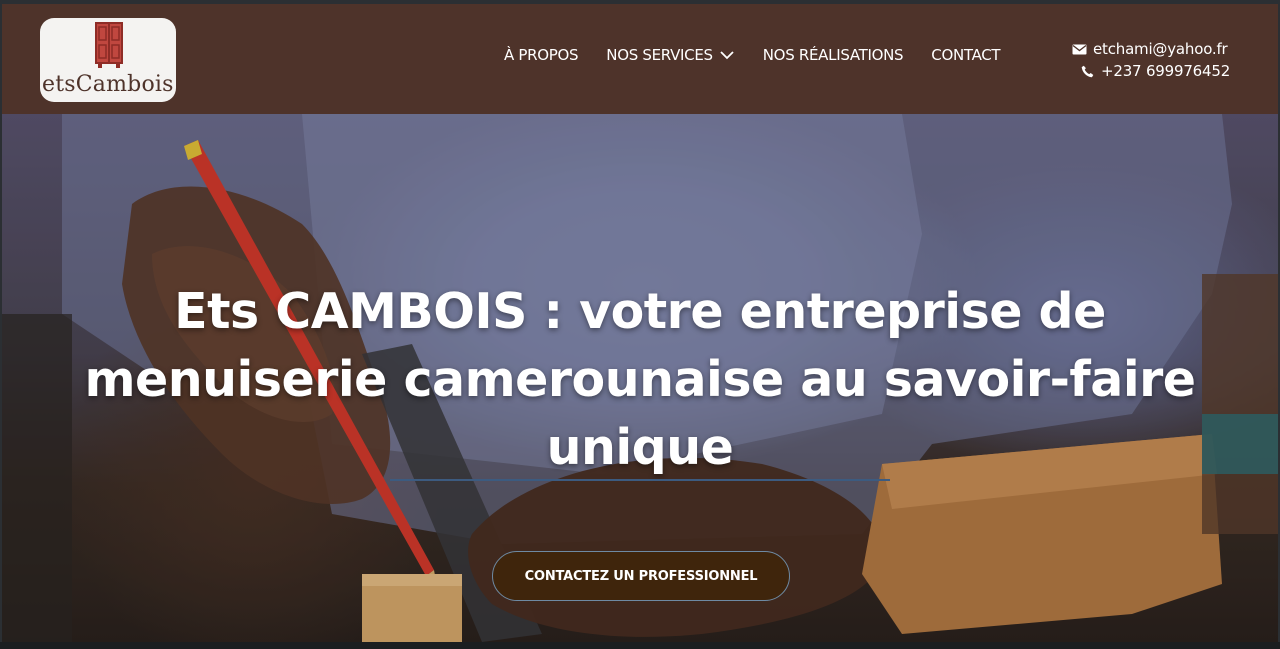 This screenshot has height=649, width=1280. I want to click on phone-link: +237 699976452, so click(1155, 71).